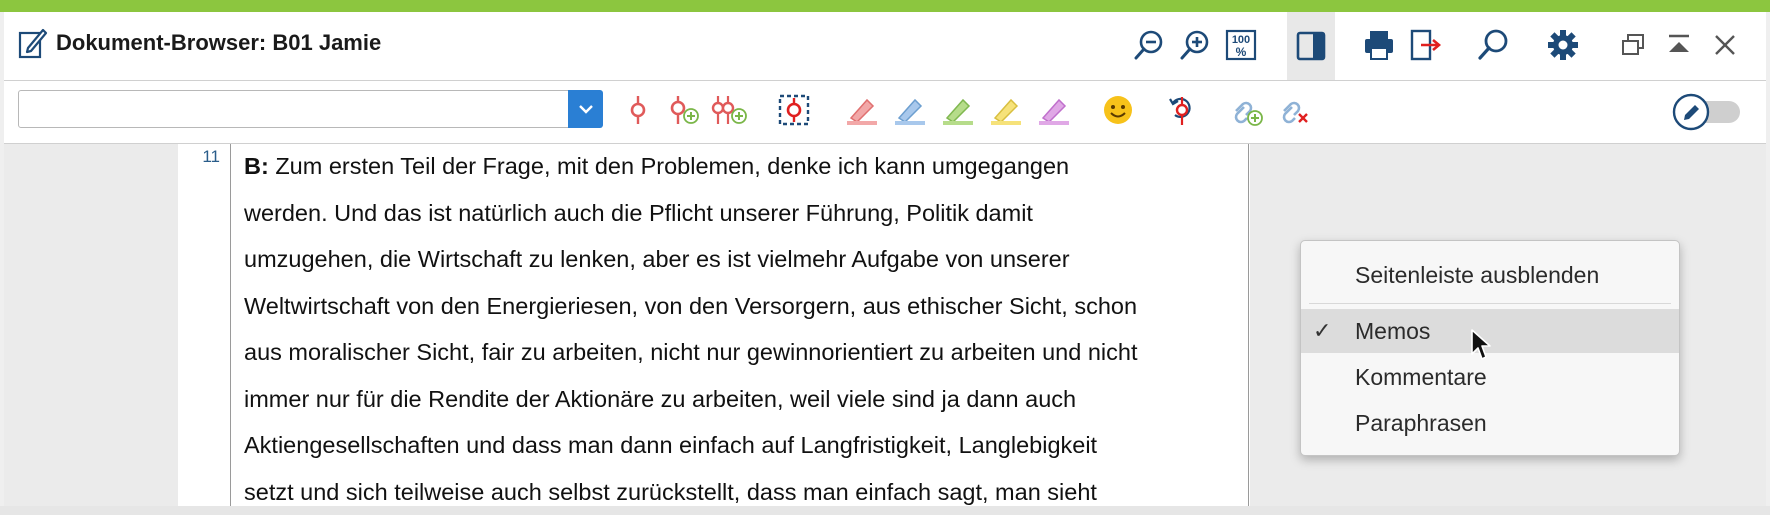 The height and width of the screenshot is (515, 1770). Describe the element at coordinates (218, 43) in the screenshot. I see `window-title: Dokument-Browser: B01 Jamie` at that location.